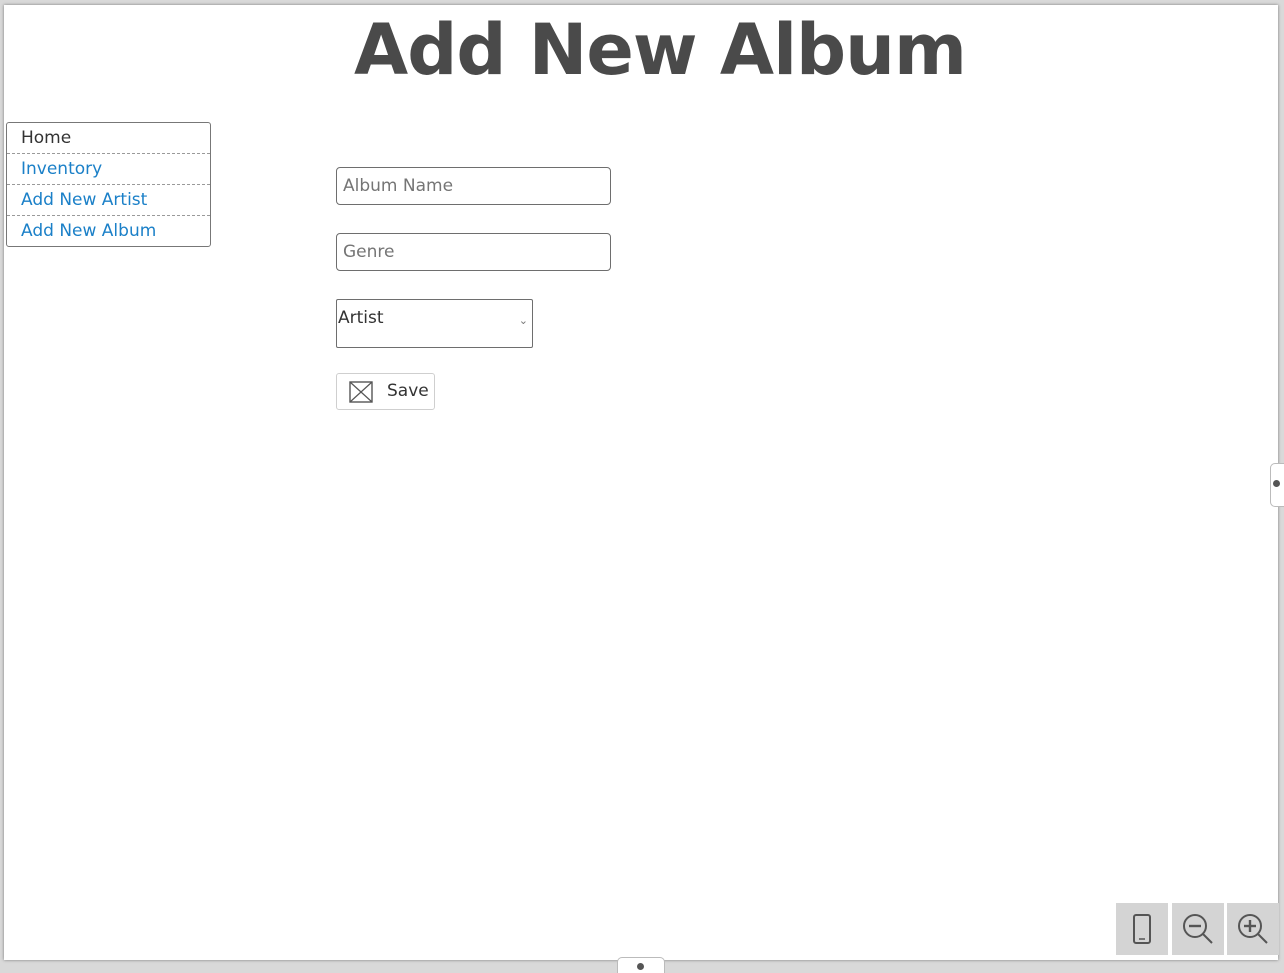 This screenshot has height=973, width=1284. Describe the element at coordinates (473, 186) in the screenshot. I see `album-name-input` at that location.